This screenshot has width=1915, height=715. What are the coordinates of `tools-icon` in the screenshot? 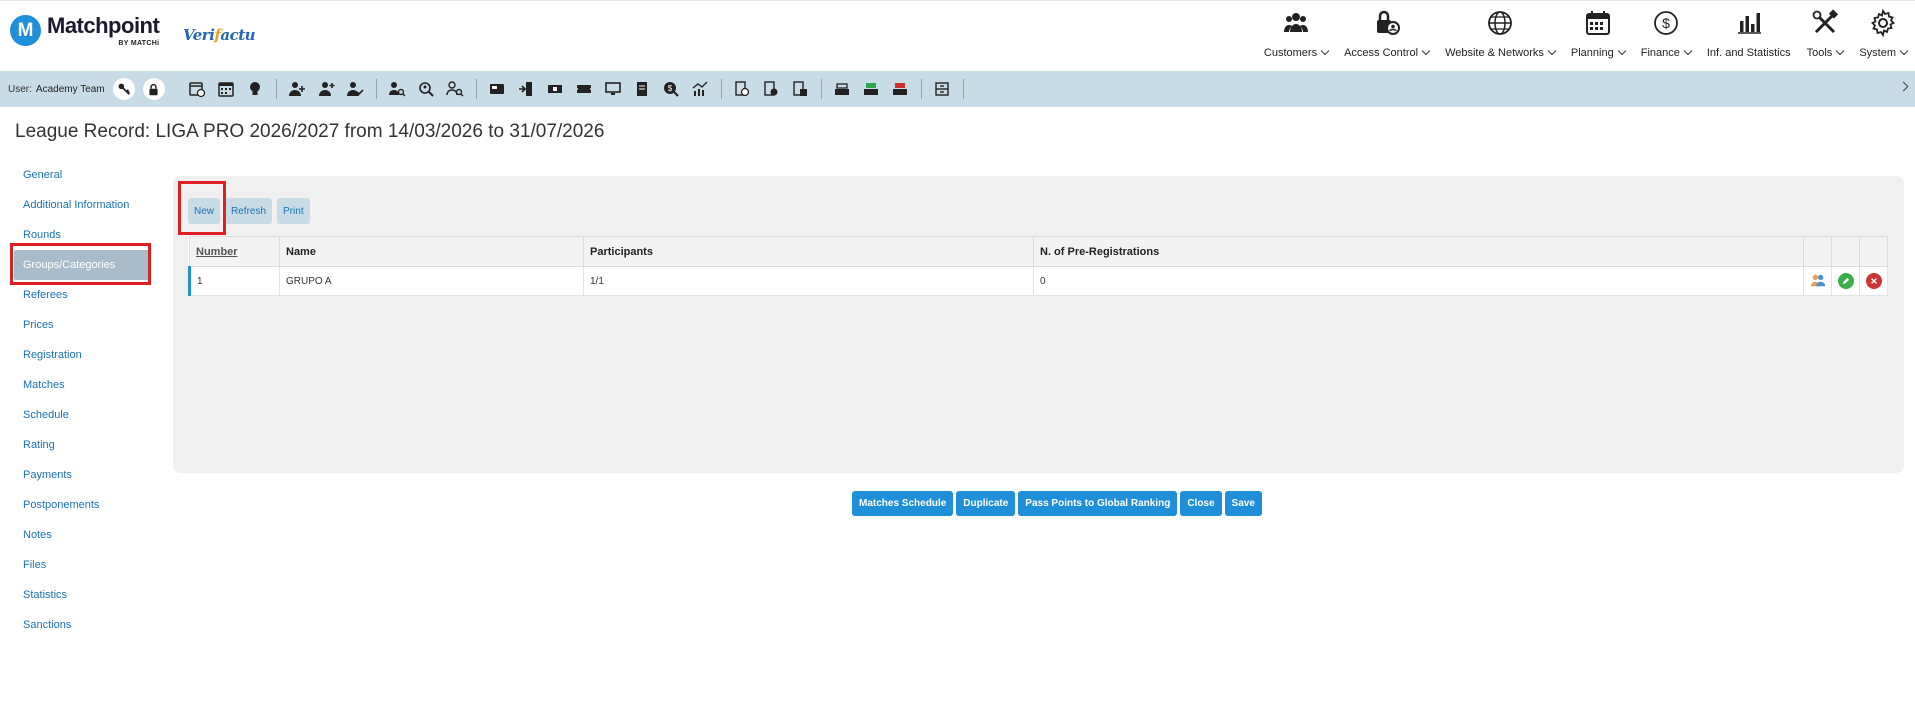 It's located at (1825, 21).